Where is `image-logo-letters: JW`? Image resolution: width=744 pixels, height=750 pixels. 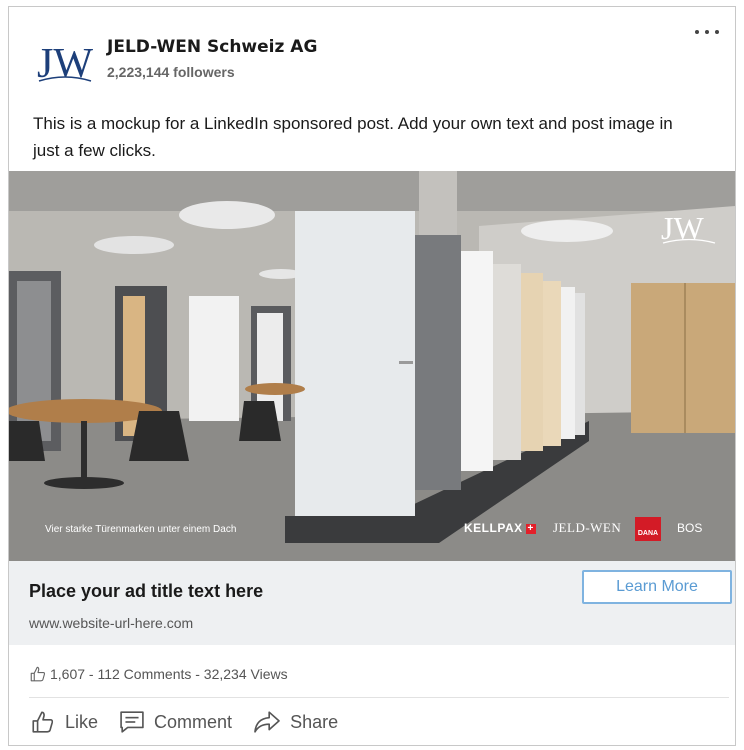 image-logo-letters: JW is located at coordinates (682, 228).